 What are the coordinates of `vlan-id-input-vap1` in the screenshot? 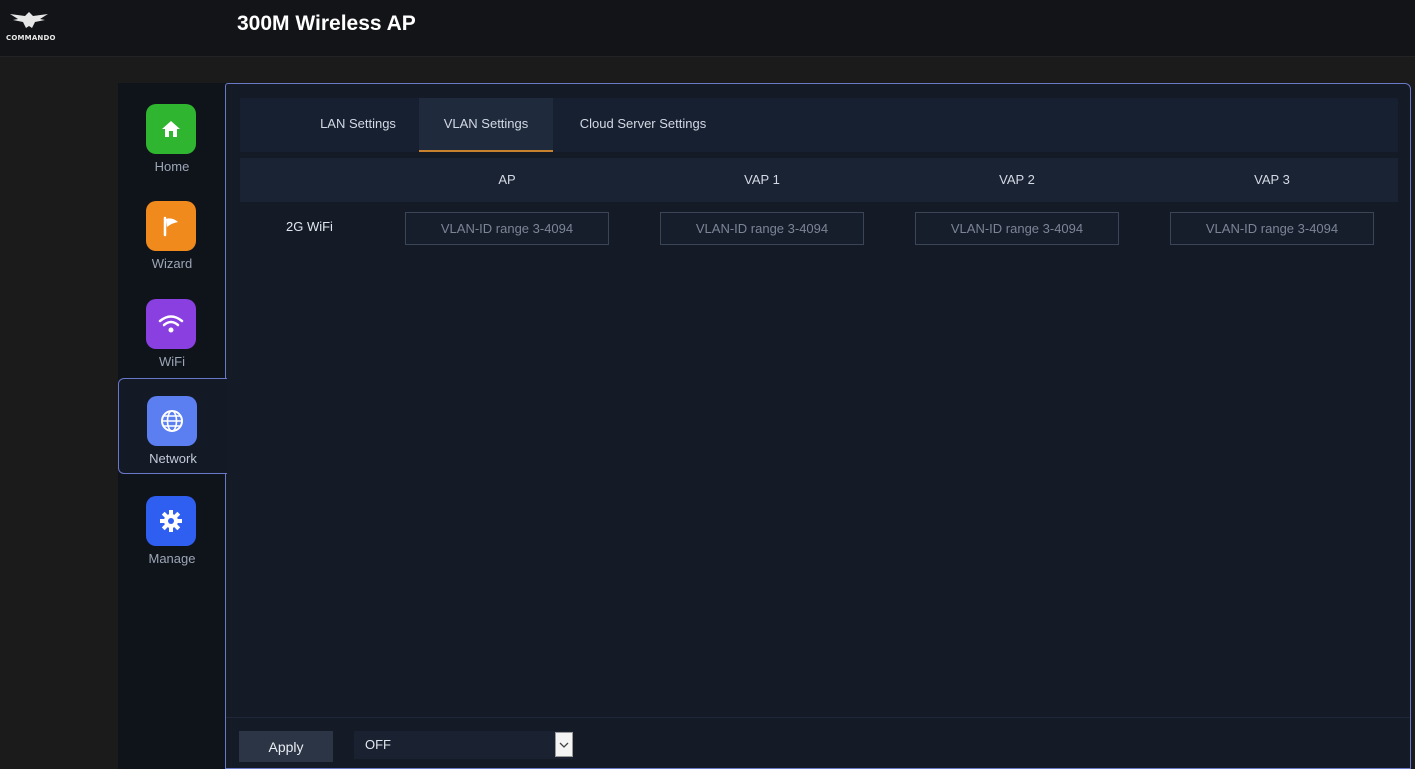 It's located at (762, 228).